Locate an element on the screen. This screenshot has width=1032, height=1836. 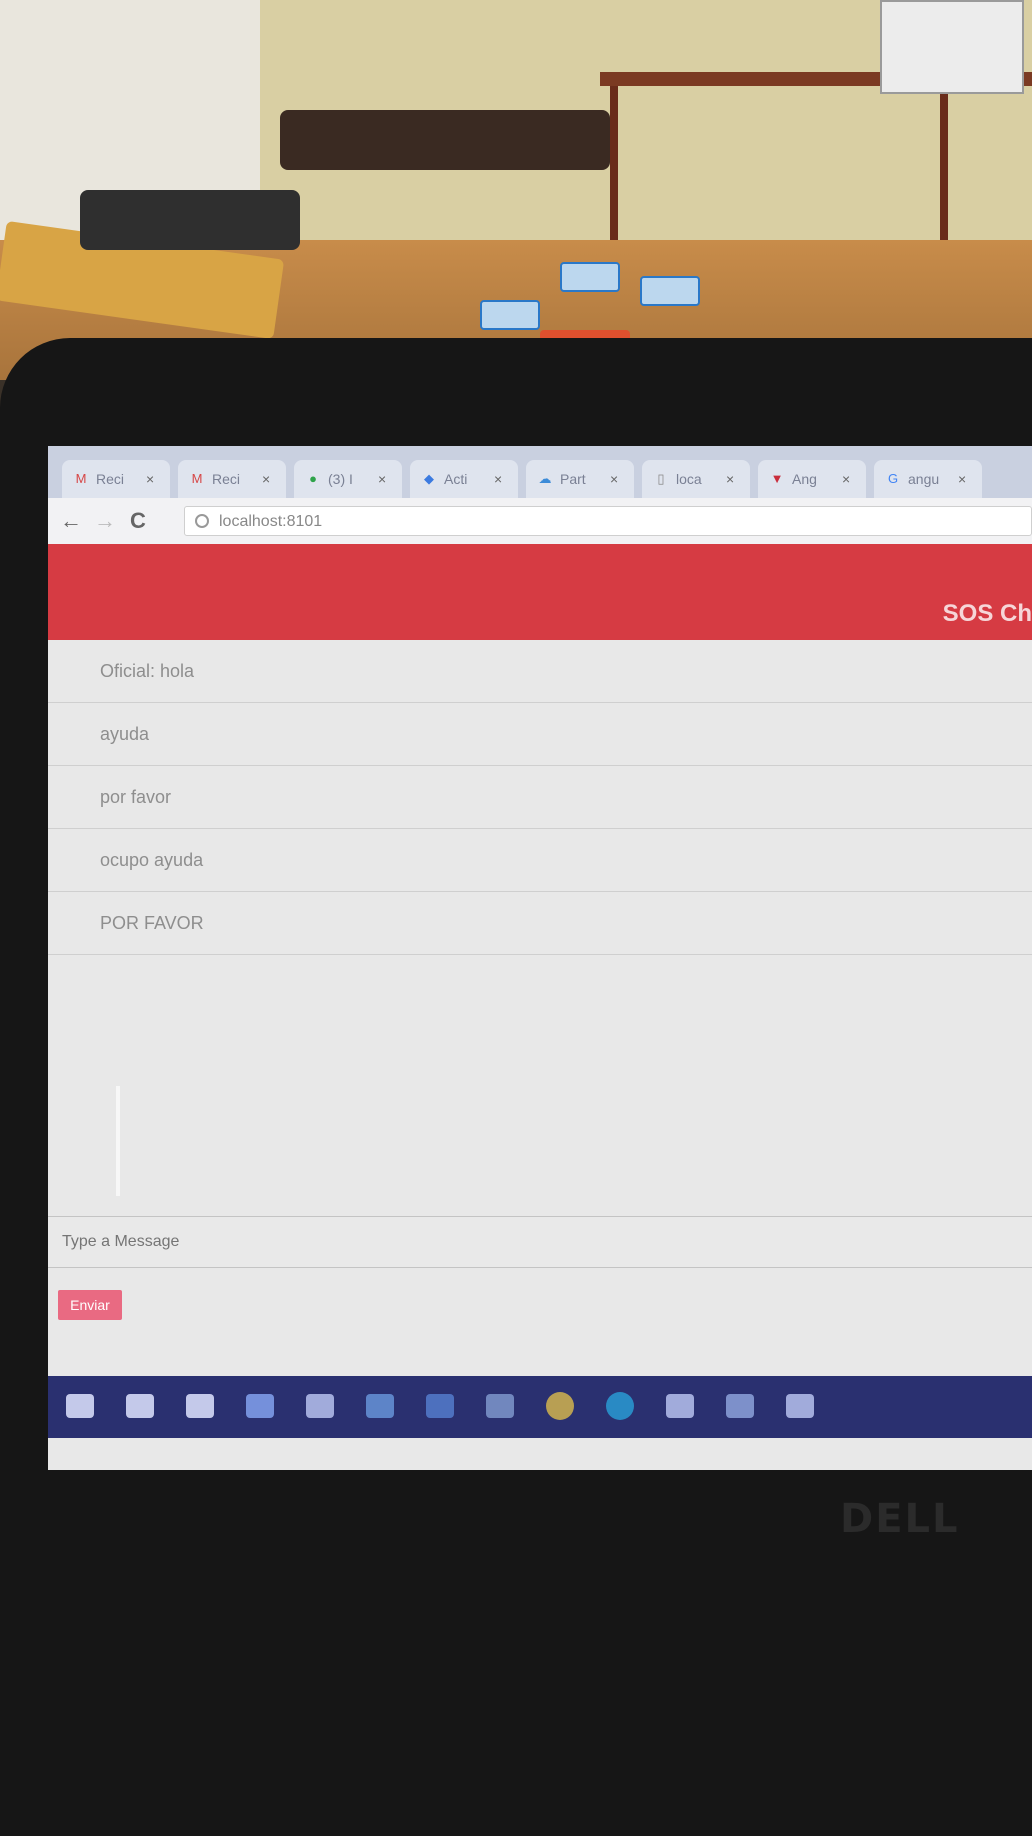
url-field: localhost:8101 is located at coordinates (608, 521).